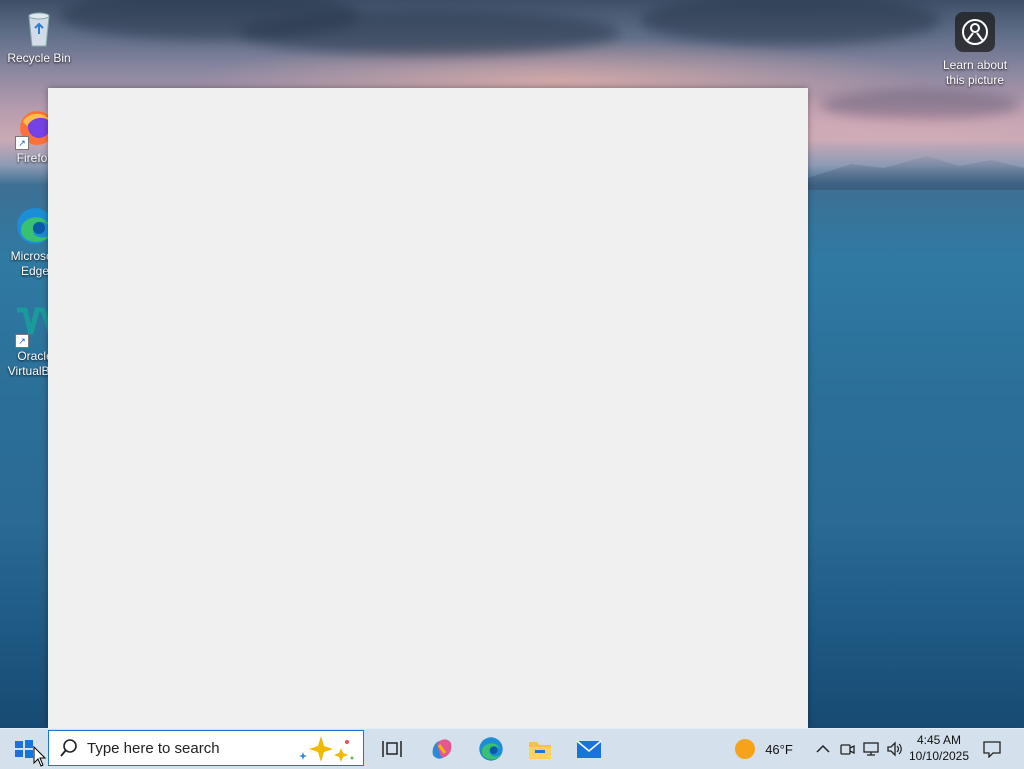 Image resolution: width=1024 pixels, height=769 pixels. I want to click on task-view-icon, so click(392, 749).